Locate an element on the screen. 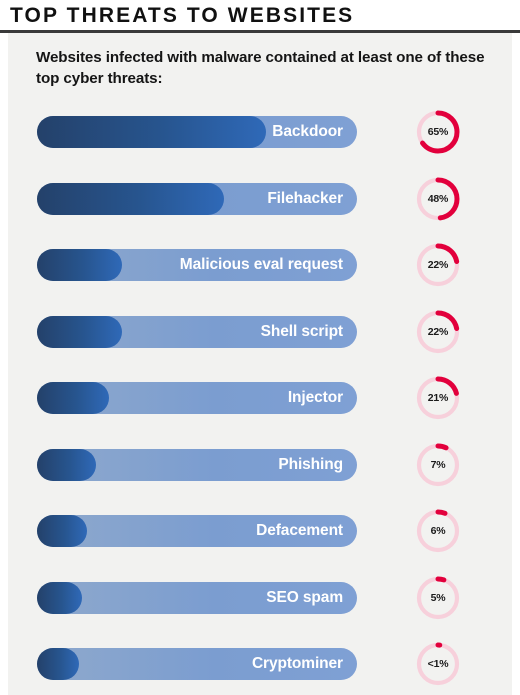 The width and height of the screenshot is (520, 695). gauge-percentage-value: 21% is located at coordinates (438, 398).